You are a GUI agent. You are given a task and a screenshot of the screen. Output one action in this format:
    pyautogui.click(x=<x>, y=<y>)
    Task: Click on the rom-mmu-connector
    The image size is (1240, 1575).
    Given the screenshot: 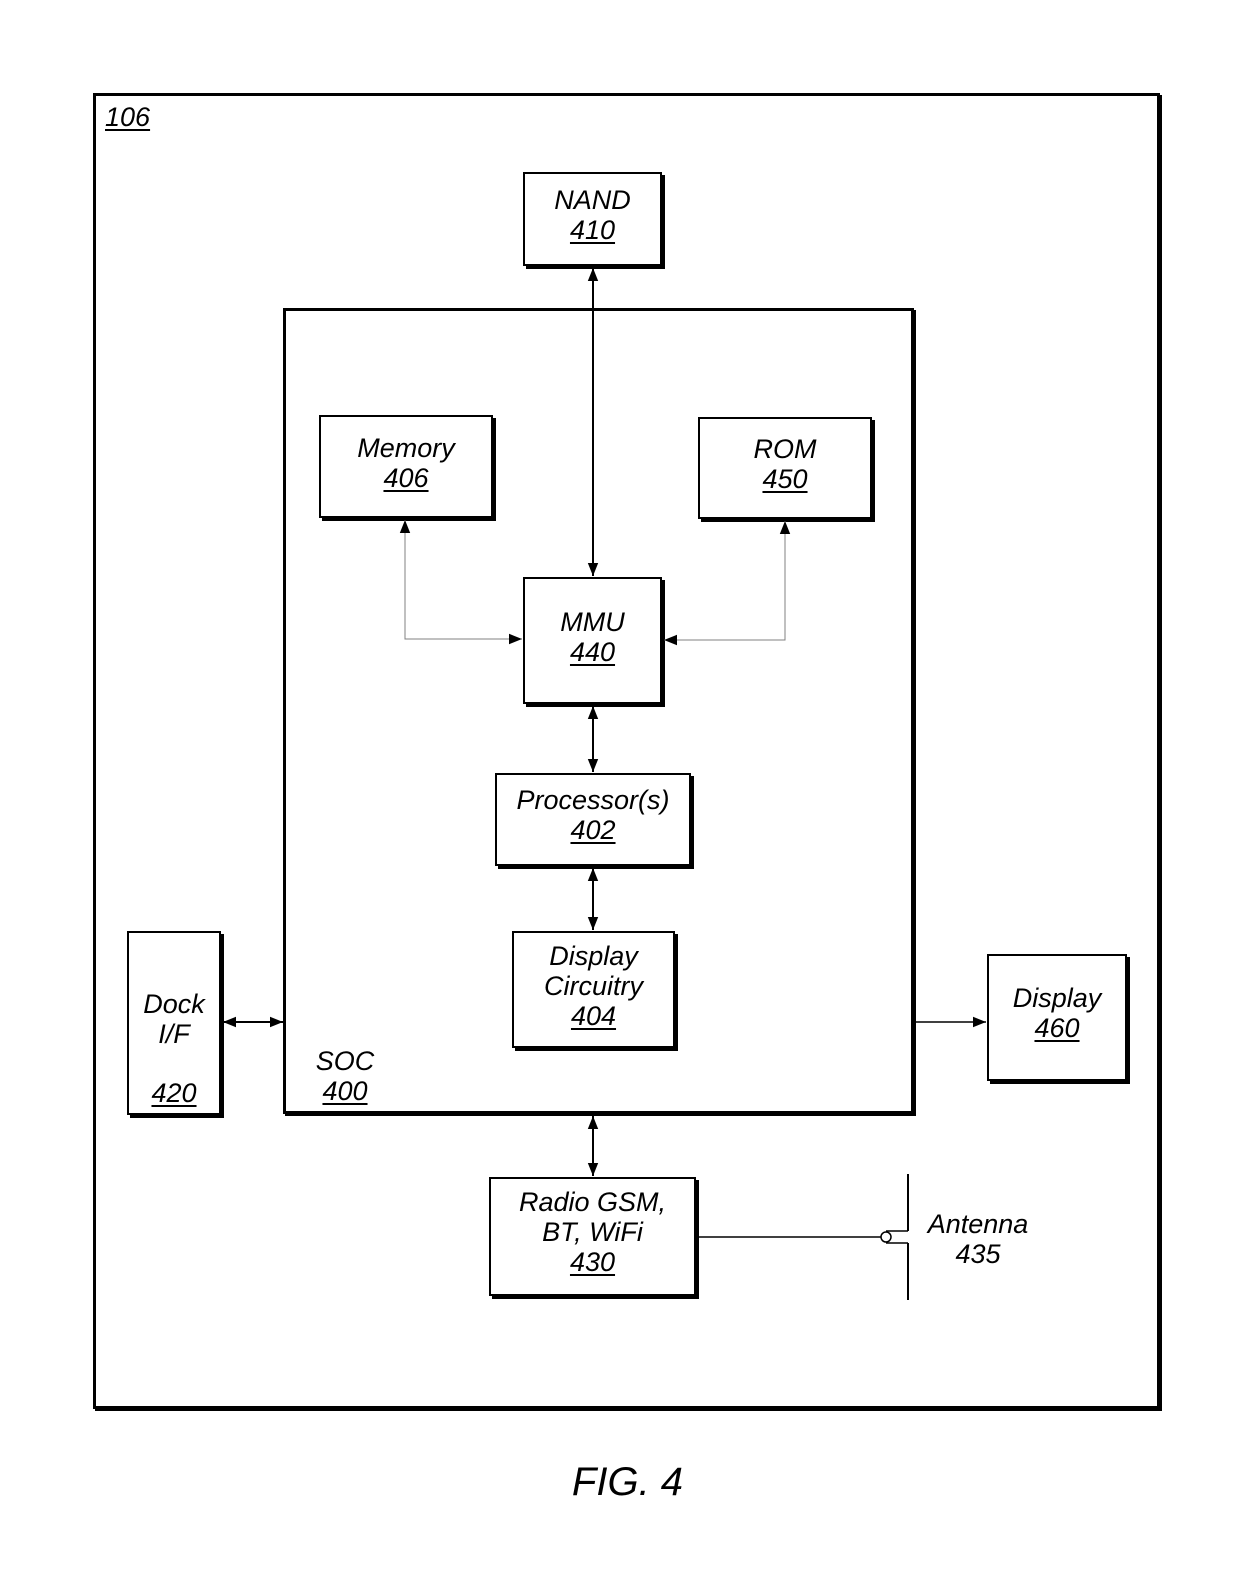 What is the action you would take?
    pyautogui.click(x=727, y=583)
    